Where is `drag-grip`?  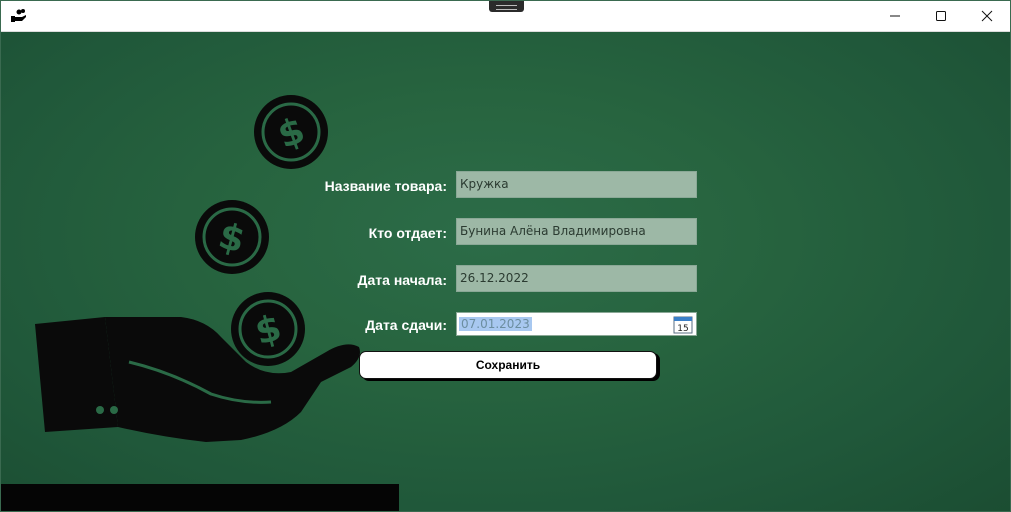 drag-grip is located at coordinates (506, 6).